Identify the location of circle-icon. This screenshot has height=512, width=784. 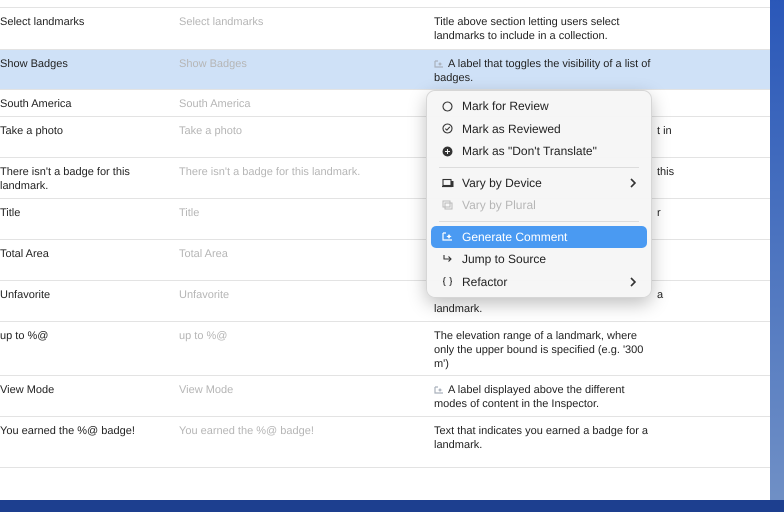
(447, 106).